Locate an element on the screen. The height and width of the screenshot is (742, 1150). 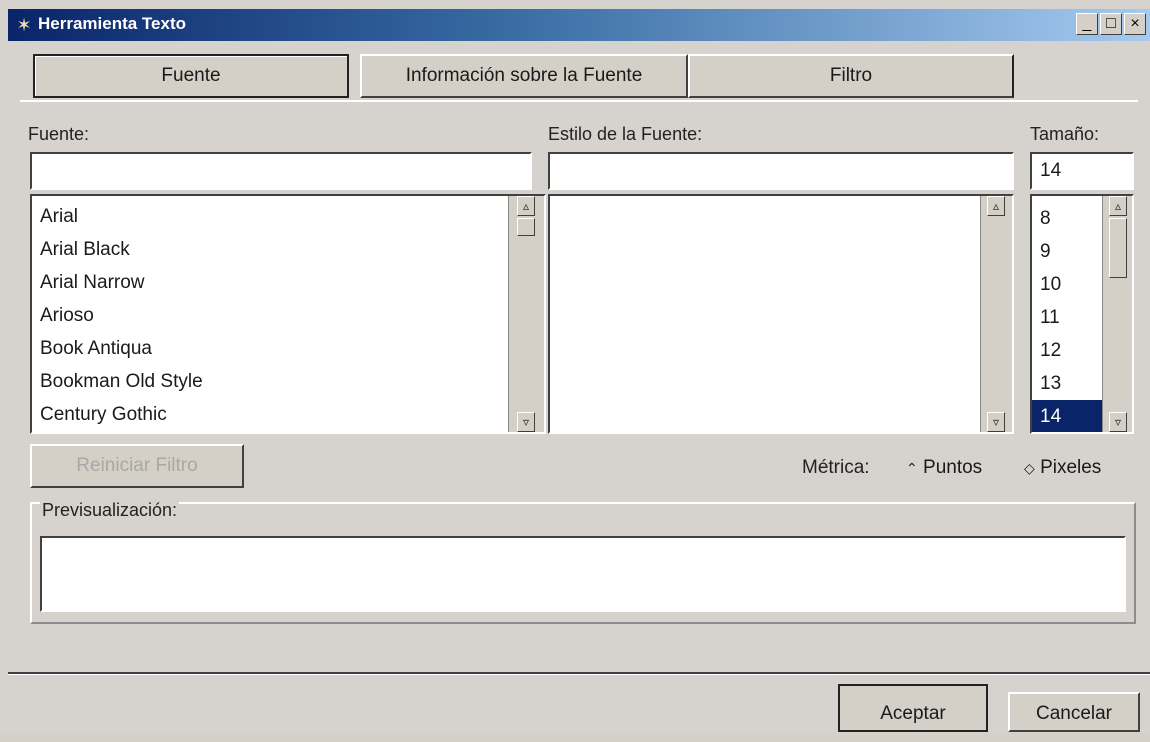
preview-label: Previsualización: is located at coordinates (110, 510).